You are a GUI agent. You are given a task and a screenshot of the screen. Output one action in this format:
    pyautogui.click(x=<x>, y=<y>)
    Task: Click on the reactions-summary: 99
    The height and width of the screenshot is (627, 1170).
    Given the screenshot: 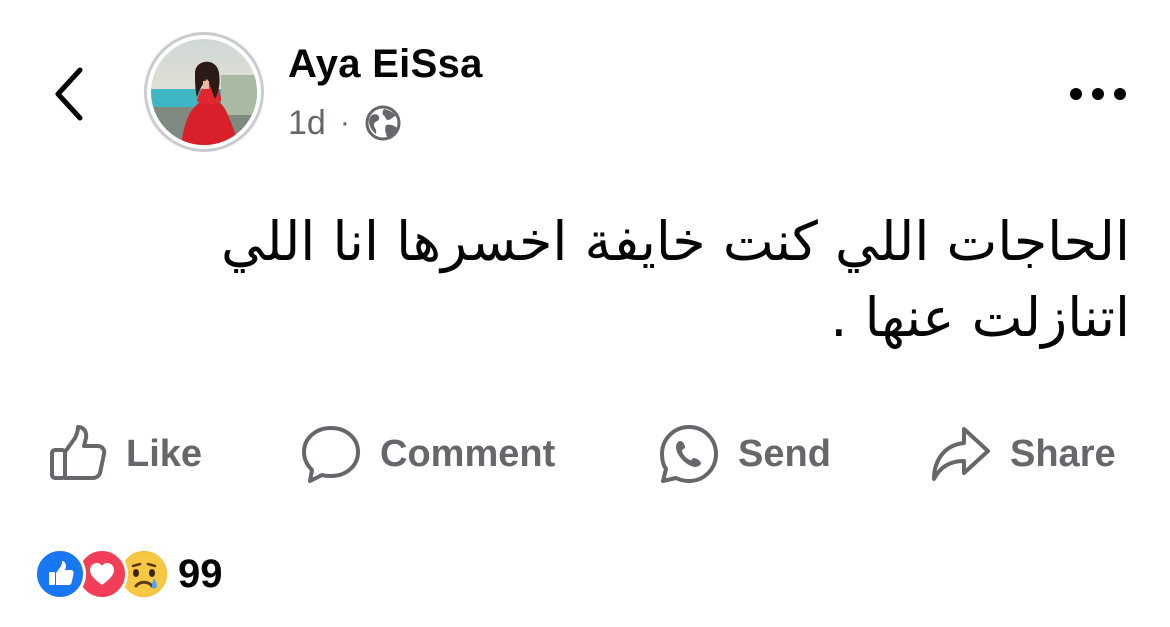 What is the action you would take?
    pyautogui.click(x=128, y=574)
    